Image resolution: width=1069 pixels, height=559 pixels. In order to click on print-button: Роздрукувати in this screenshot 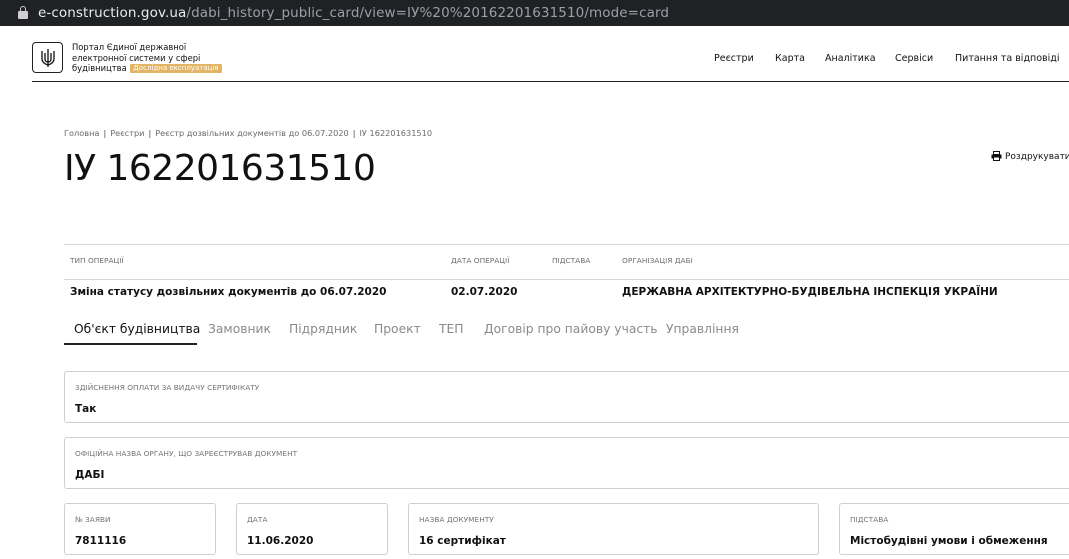, I will do `click(1030, 156)`.